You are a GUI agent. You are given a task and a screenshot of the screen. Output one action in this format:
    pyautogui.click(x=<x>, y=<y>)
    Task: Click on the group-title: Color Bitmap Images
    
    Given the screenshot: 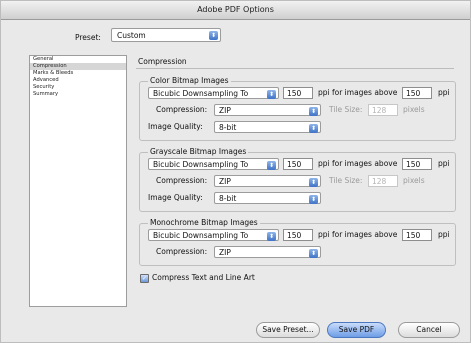 What is the action you would take?
    pyautogui.click(x=189, y=80)
    